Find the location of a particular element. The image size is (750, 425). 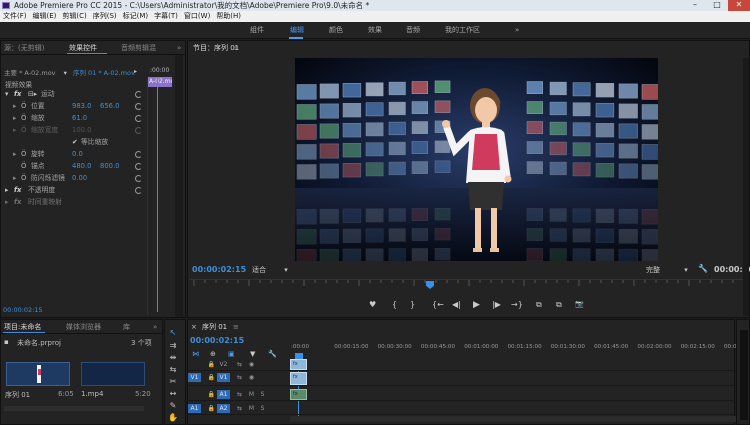

export-frame-icon: 📷 is located at coordinates (579, 304).